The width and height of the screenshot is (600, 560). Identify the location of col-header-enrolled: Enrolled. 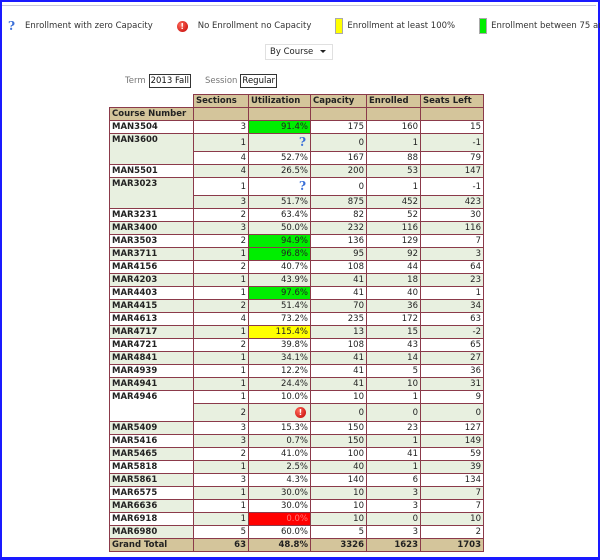
(393, 101).